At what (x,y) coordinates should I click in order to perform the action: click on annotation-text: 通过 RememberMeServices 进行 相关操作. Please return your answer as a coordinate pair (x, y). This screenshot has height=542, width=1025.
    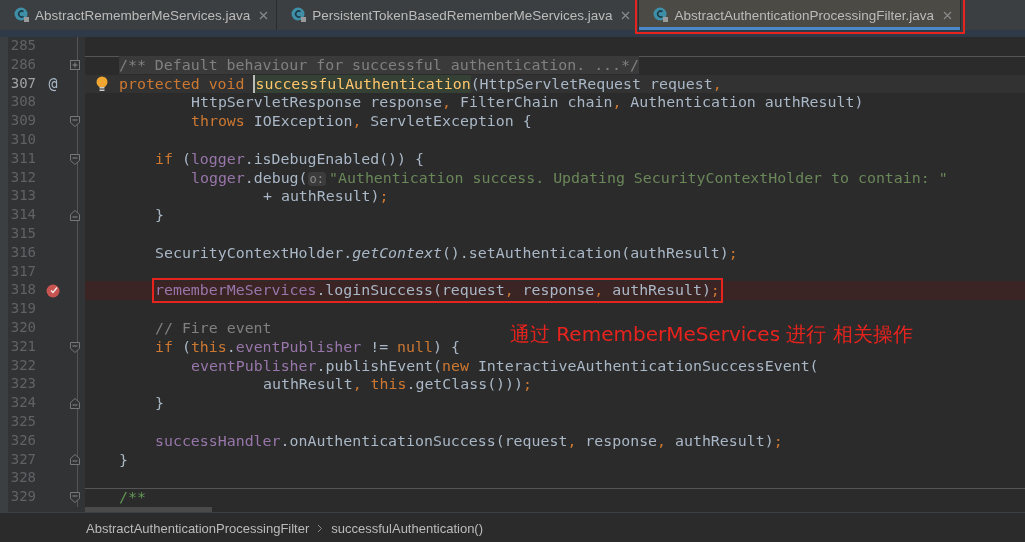
    Looking at the image, I should click on (711, 334).